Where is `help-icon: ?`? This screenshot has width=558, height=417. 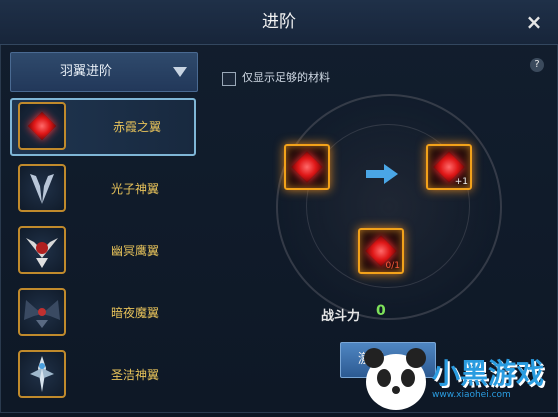
help-icon: ? is located at coordinates (537, 65).